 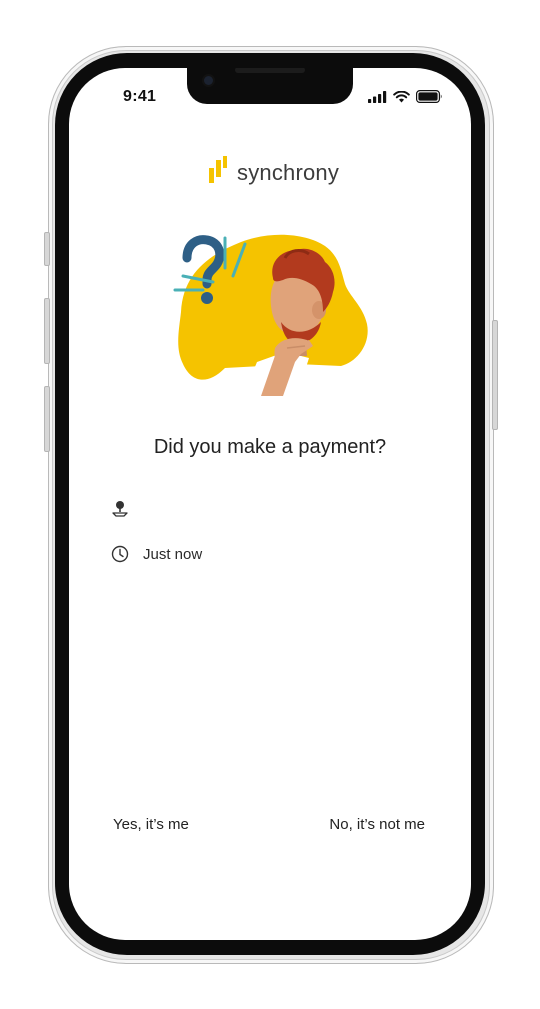 I want to click on brand-logo: synchrony, so click(x=274, y=170).